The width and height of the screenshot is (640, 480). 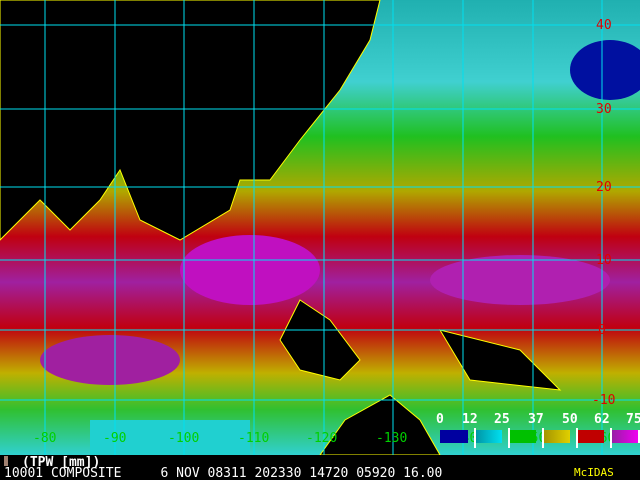 I want to click on lon-label: -80, so click(x=45, y=438).